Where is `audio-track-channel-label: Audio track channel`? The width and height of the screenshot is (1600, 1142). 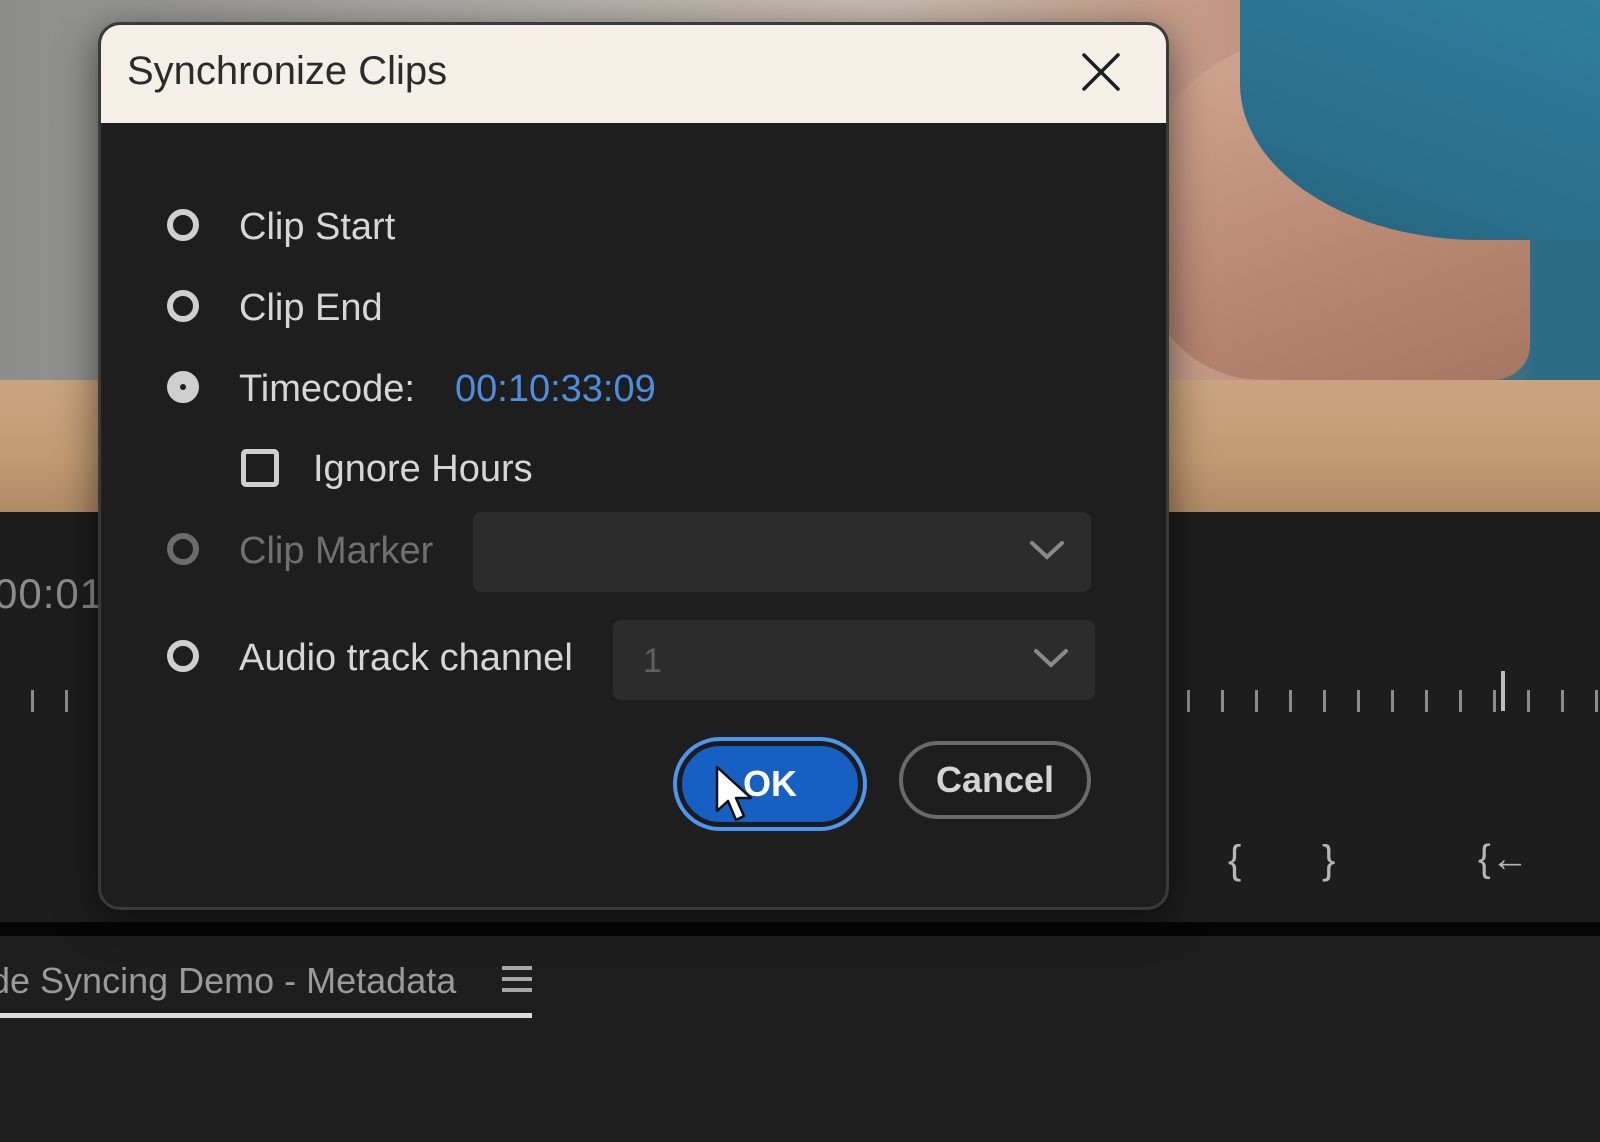
audio-track-channel-label: Audio track channel is located at coordinates (406, 658).